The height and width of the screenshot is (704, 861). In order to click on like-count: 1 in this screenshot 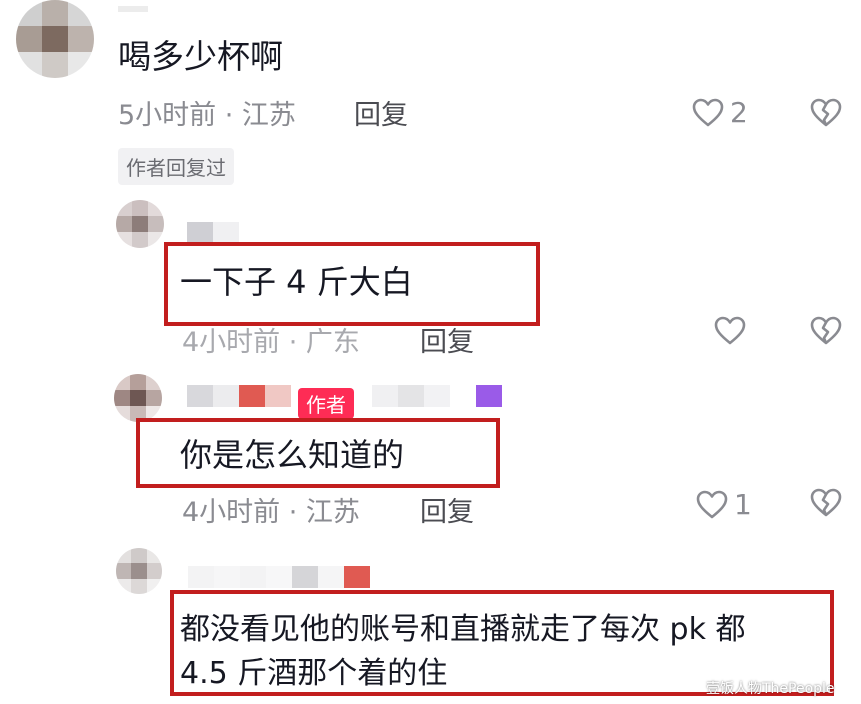, I will do `click(743, 504)`.